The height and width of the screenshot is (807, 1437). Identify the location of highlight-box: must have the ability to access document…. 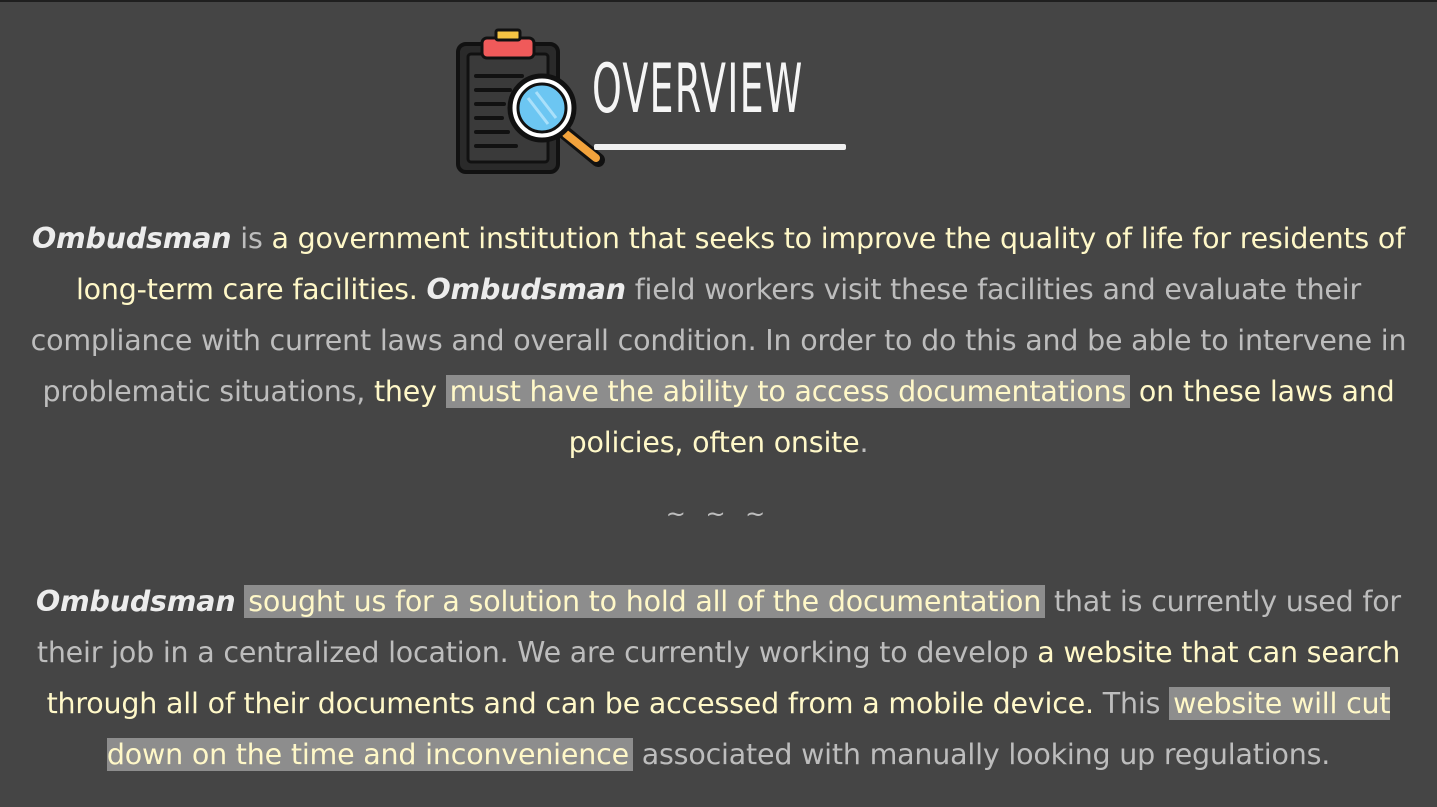
(788, 391).